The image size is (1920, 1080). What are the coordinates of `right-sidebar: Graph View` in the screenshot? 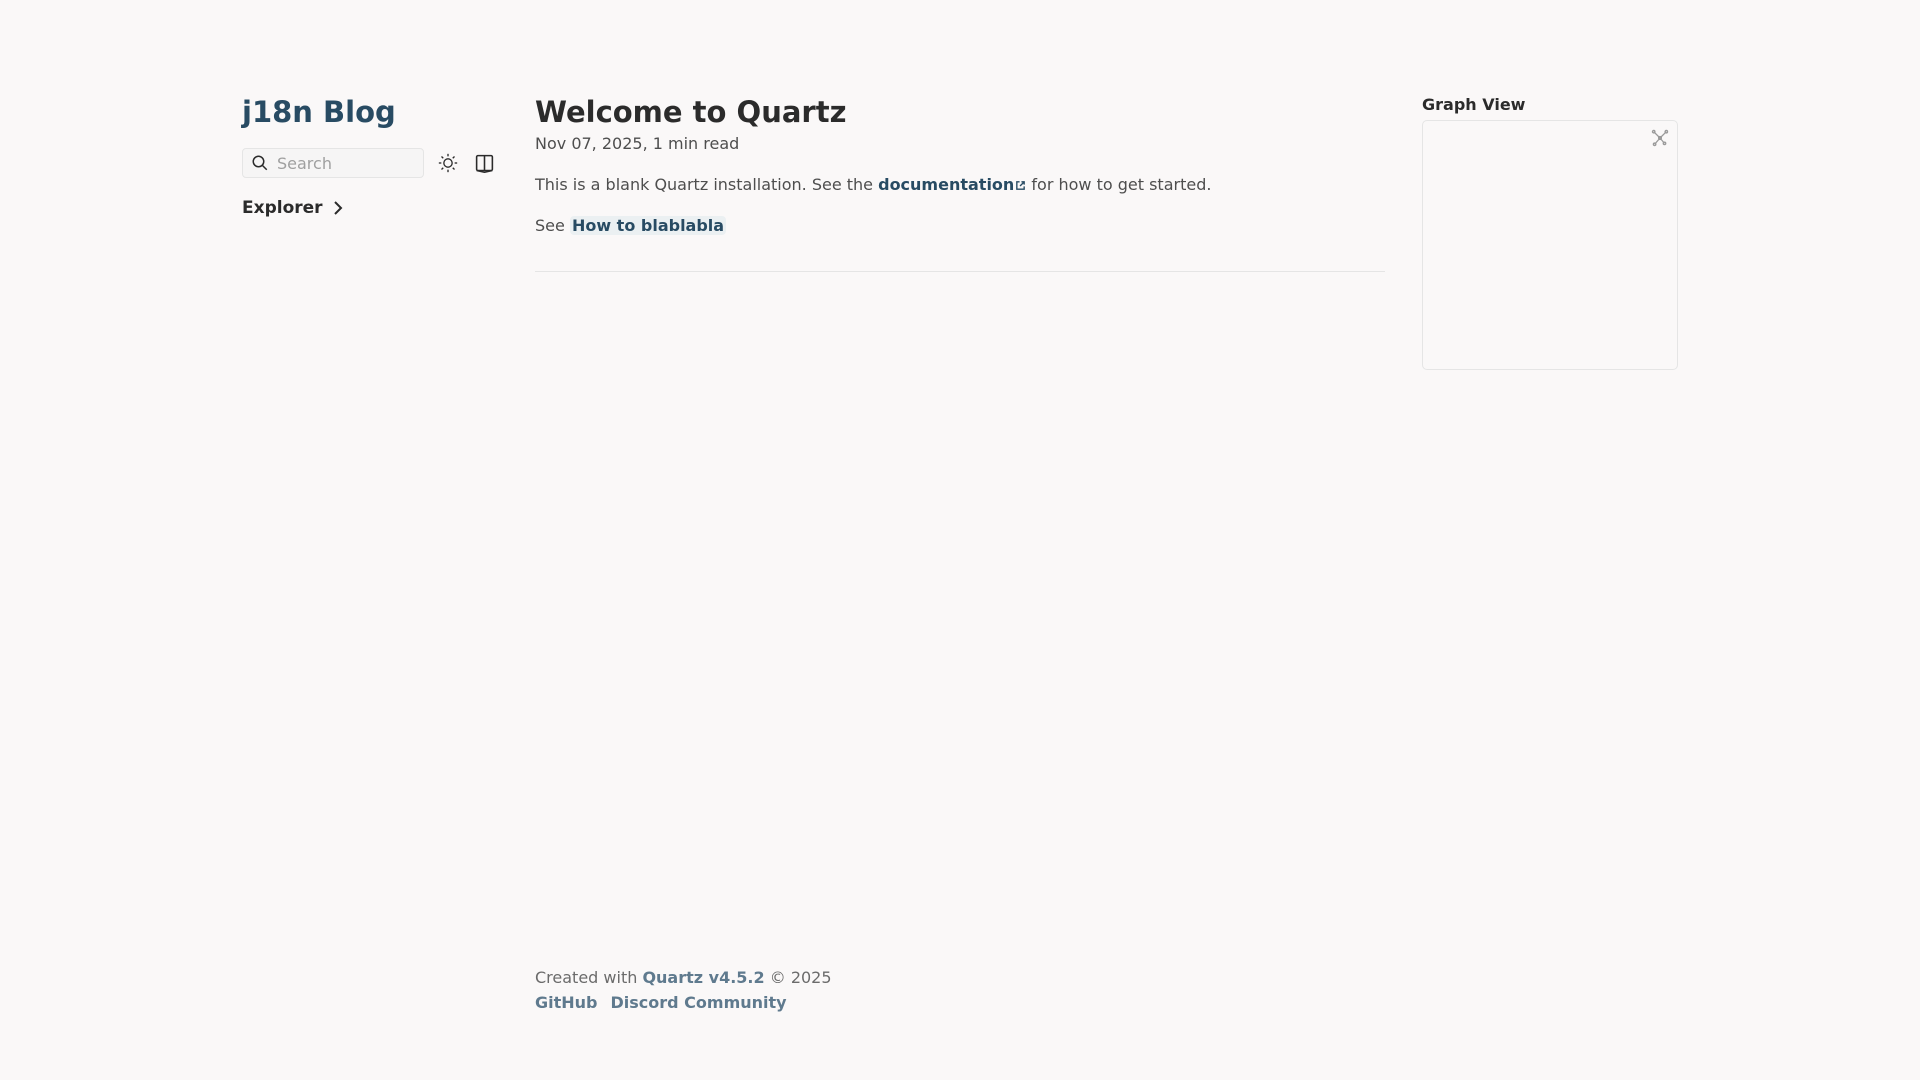 It's located at (1550, 232).